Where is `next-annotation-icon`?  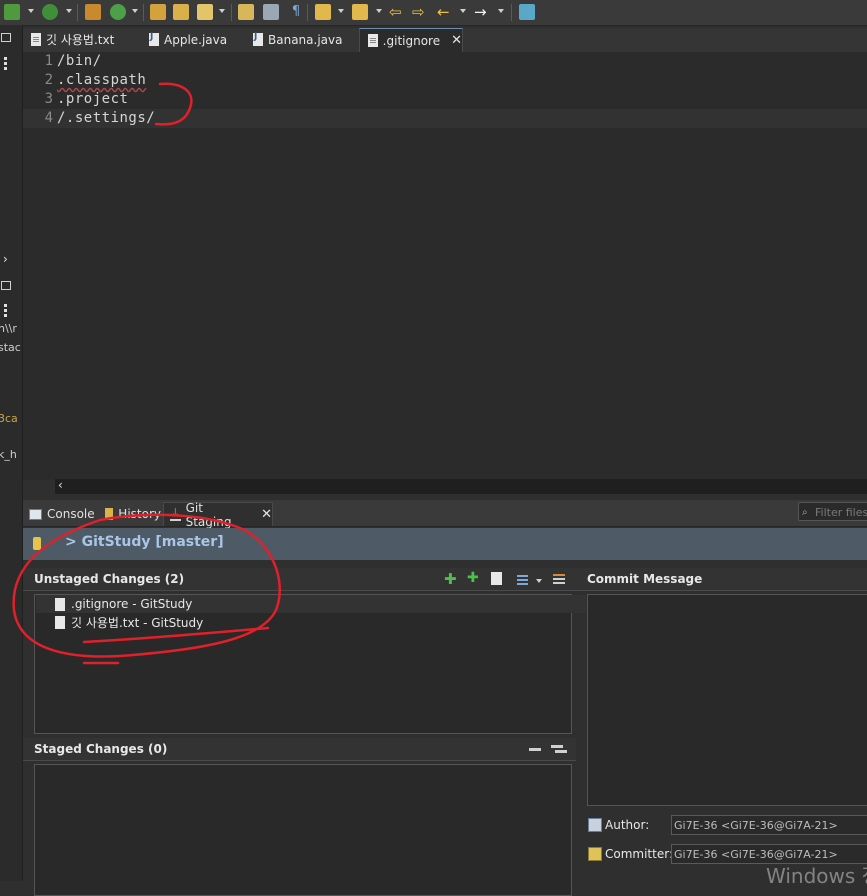 next-annotation-icon is located at coordinates (323, 12).